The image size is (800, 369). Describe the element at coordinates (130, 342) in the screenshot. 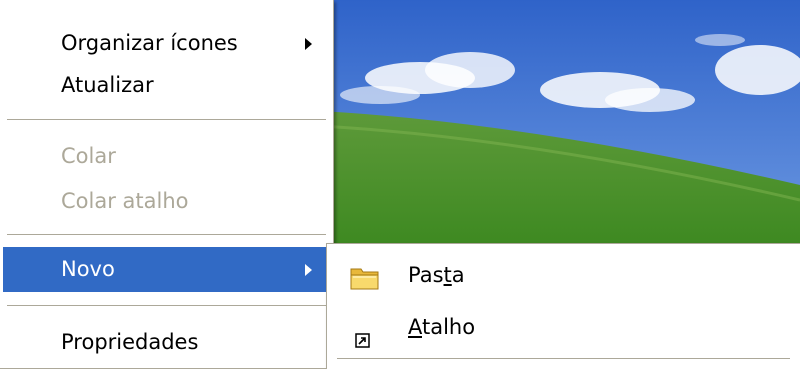

I see `menu-item-label: Propriedades` at that location.